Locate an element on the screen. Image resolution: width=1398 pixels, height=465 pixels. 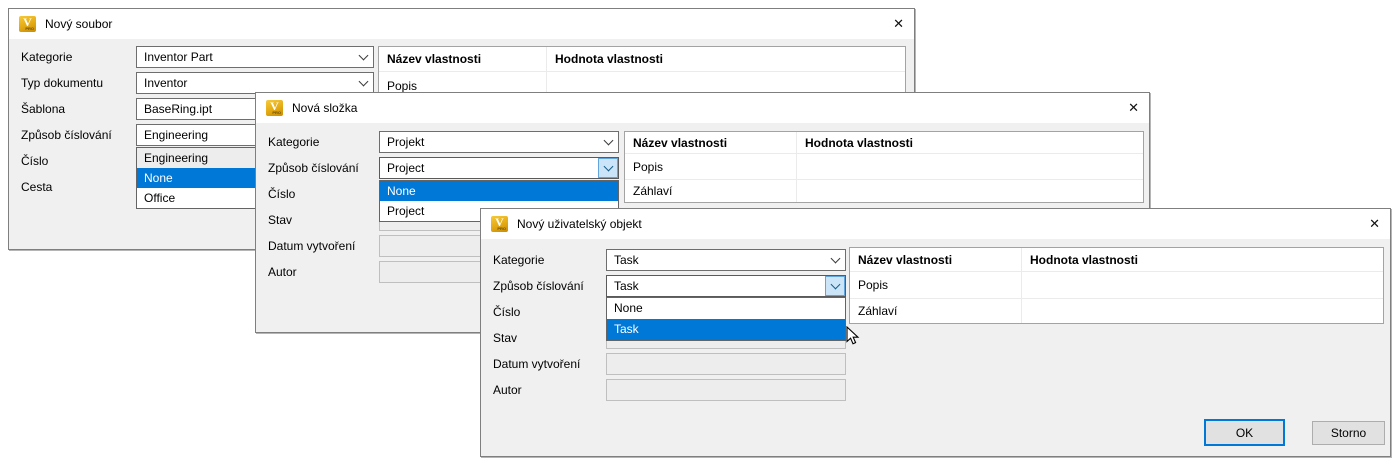
dropdown-item-selected: Task is located at coordinates (726, 329).